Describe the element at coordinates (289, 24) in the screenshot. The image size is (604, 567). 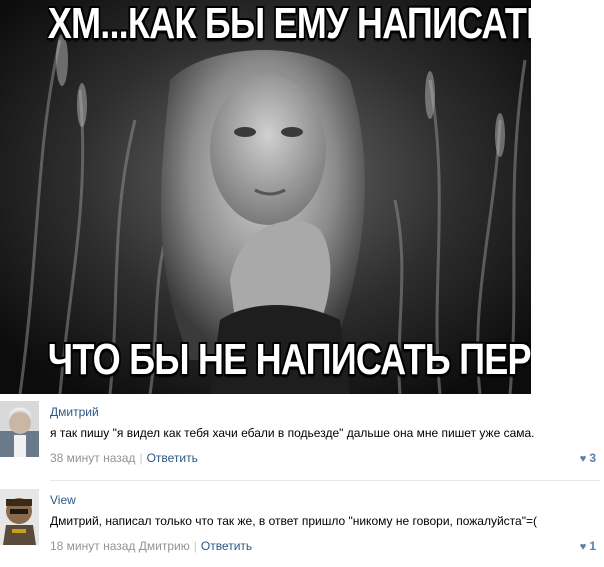
I see `meme-top-caption: ХМ...КАК БЫ ЕМУ НАПИСАТЬ ТАК` at that location.